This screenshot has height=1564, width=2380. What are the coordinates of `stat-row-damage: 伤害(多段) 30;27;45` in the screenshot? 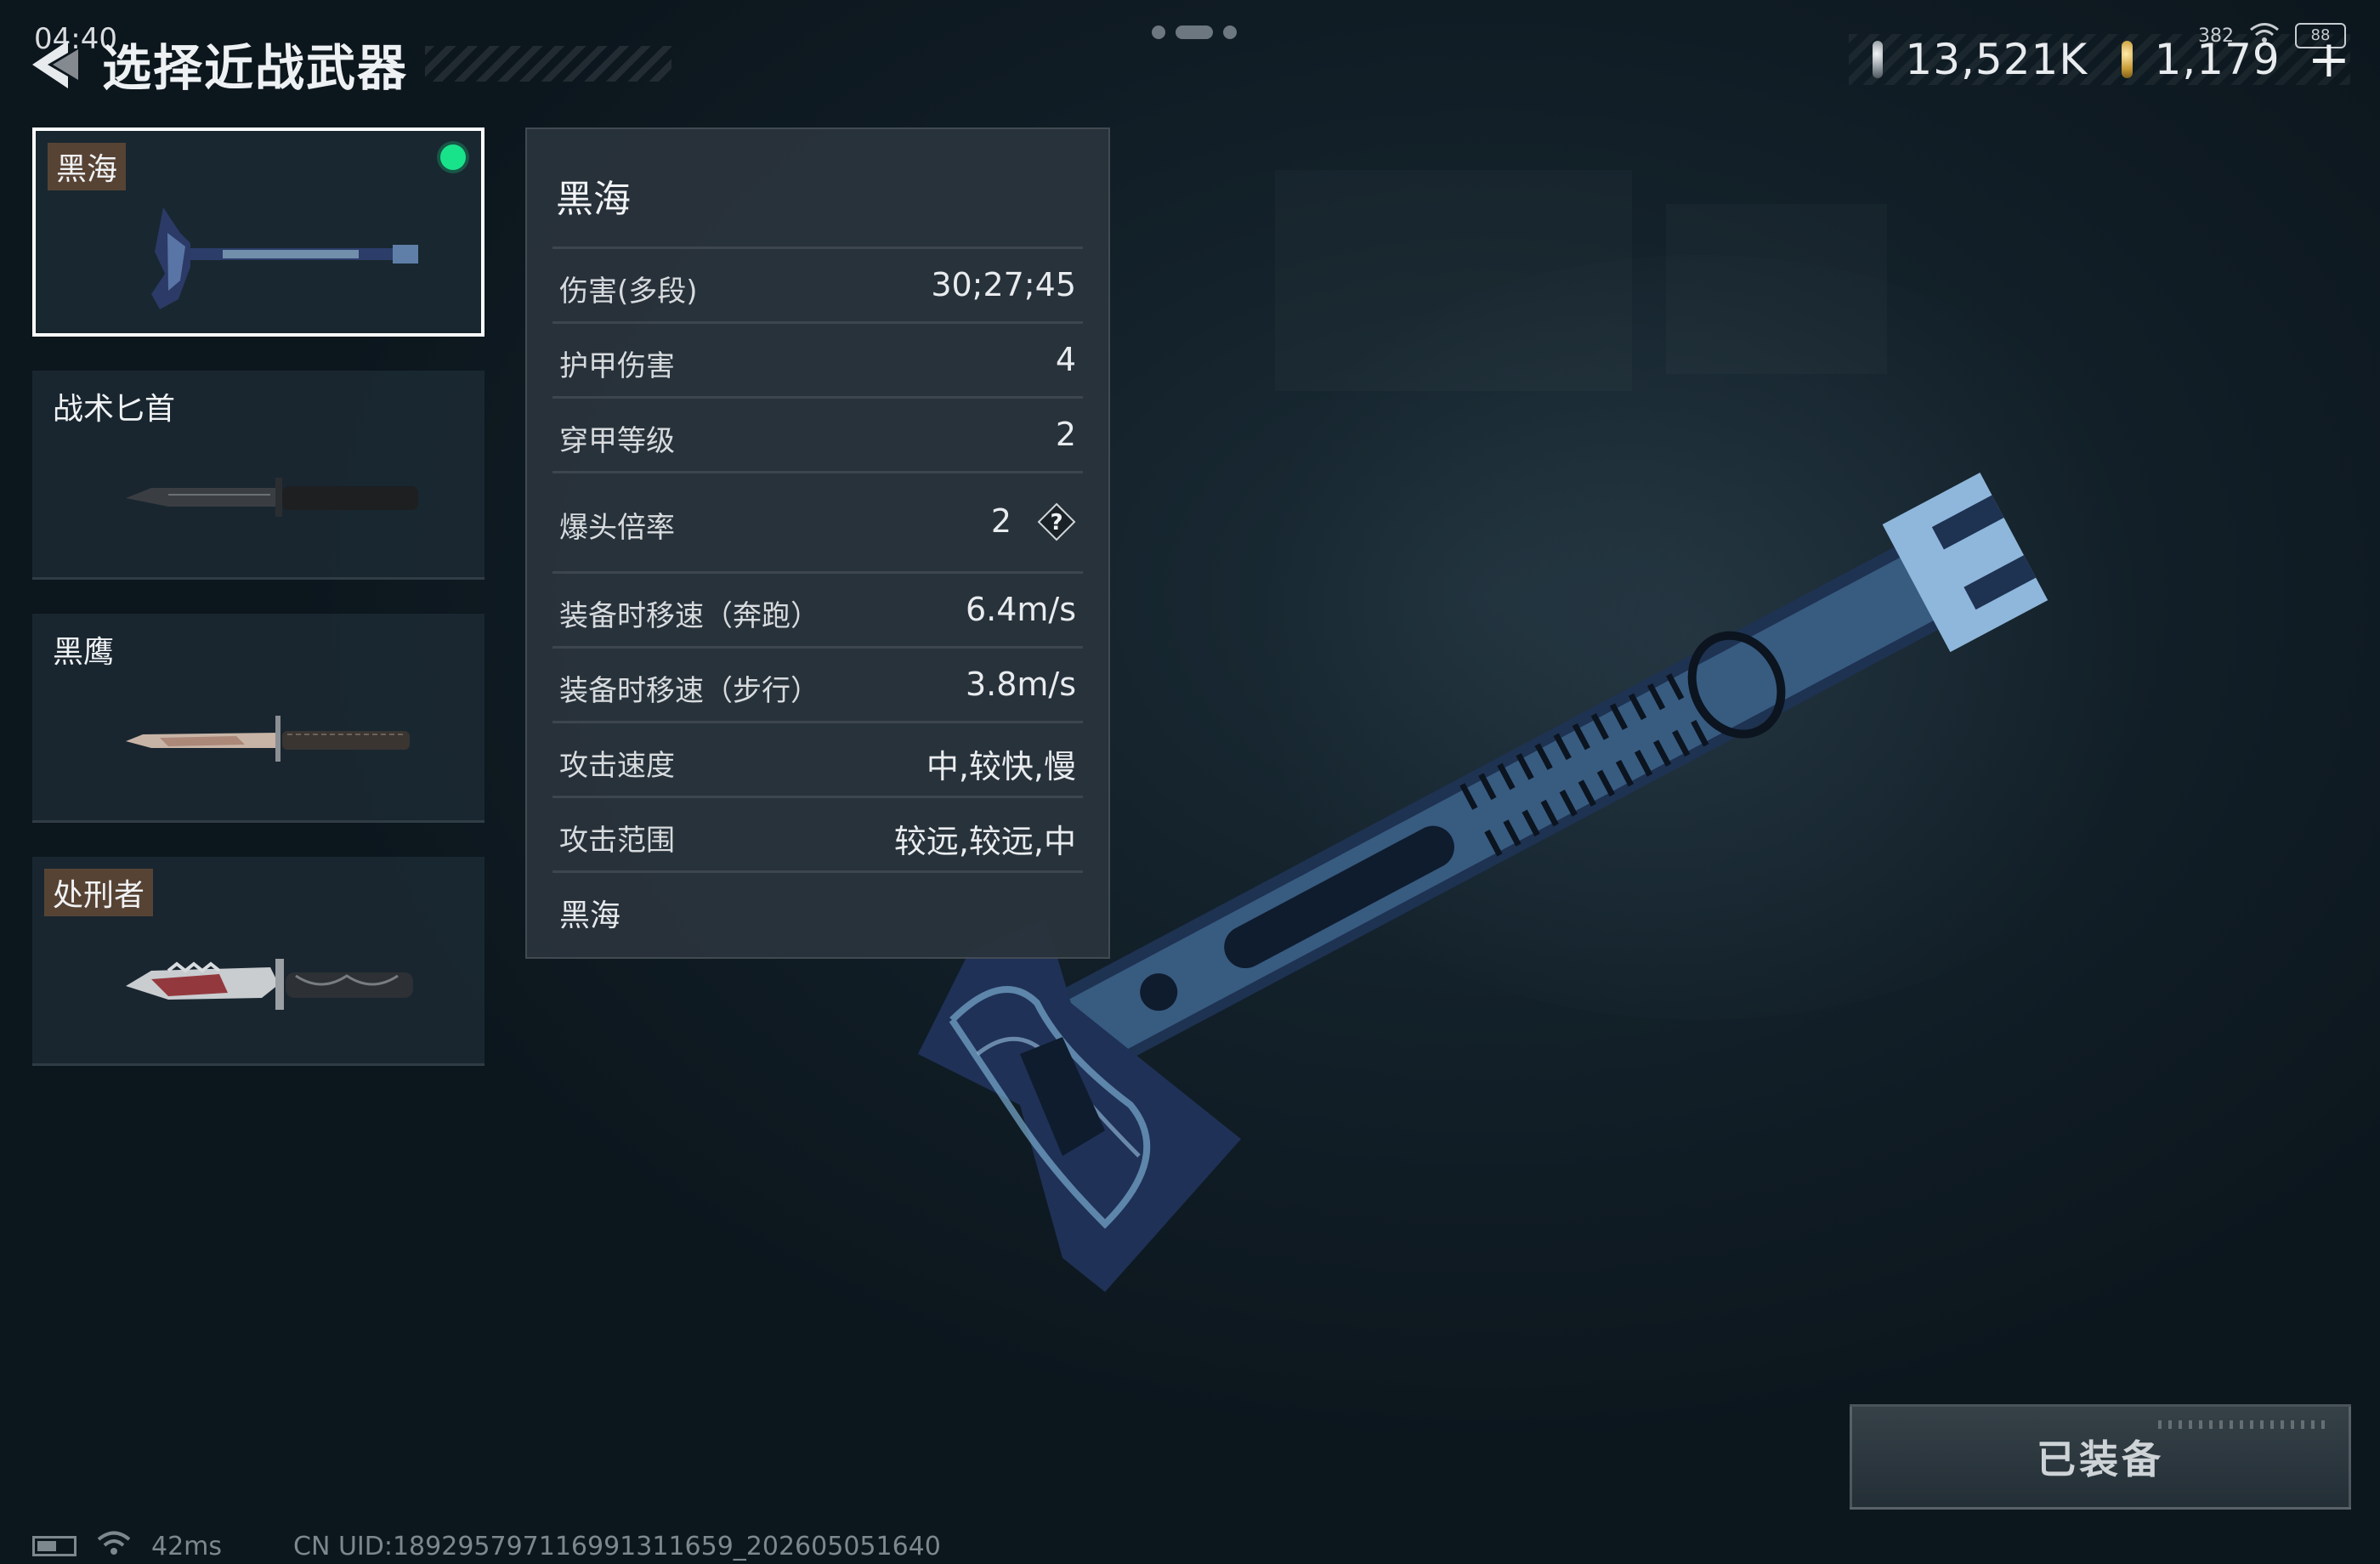 It's located at (817, 283).